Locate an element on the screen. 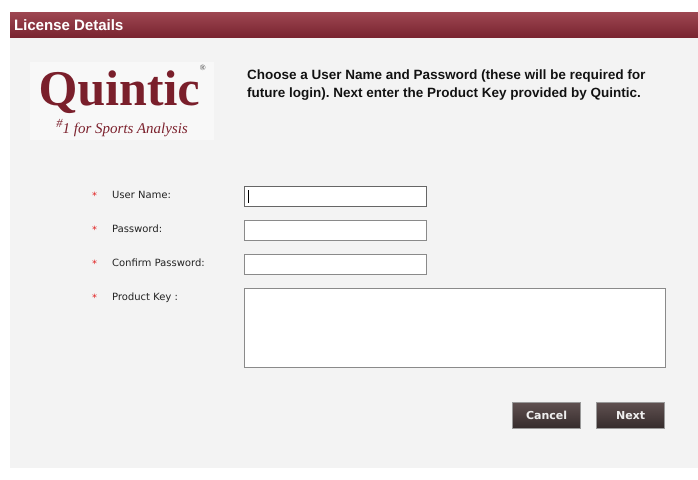 This screenshot has height=480, width=698. page-title: License Details is located at coordinates (69, 25).